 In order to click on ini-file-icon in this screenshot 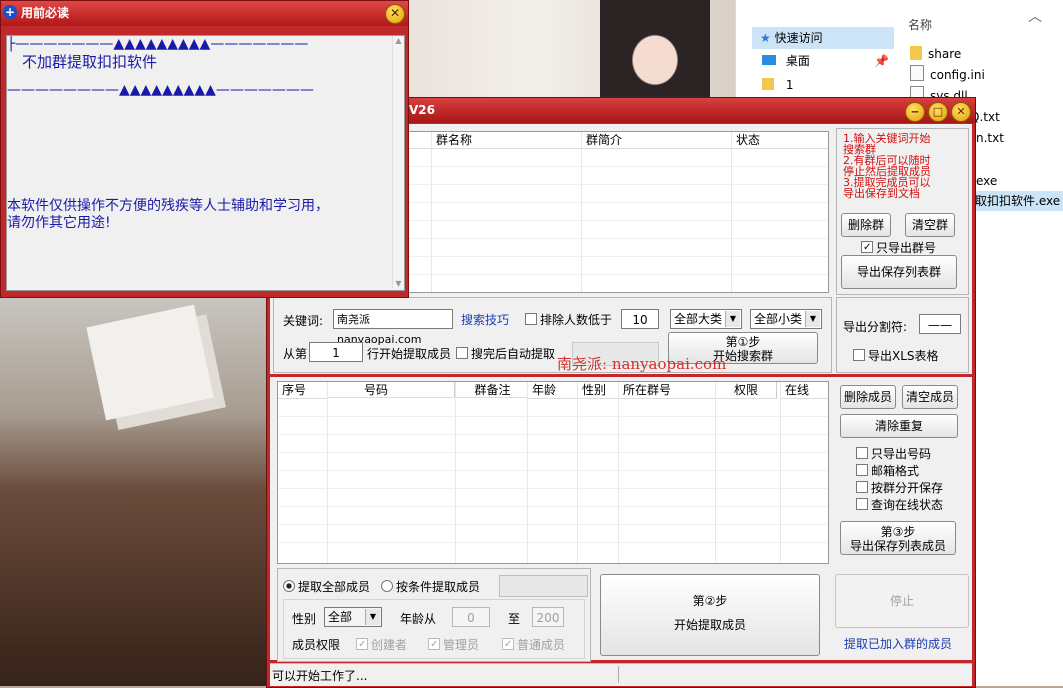, I will do `click(917, 73)`.